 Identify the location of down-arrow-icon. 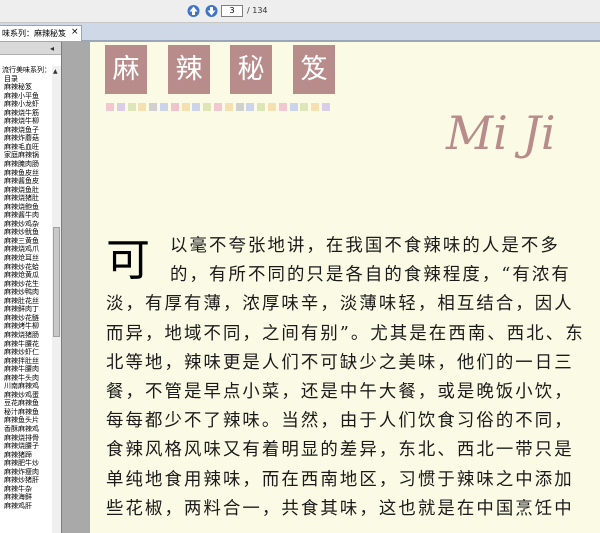
(211, 11).